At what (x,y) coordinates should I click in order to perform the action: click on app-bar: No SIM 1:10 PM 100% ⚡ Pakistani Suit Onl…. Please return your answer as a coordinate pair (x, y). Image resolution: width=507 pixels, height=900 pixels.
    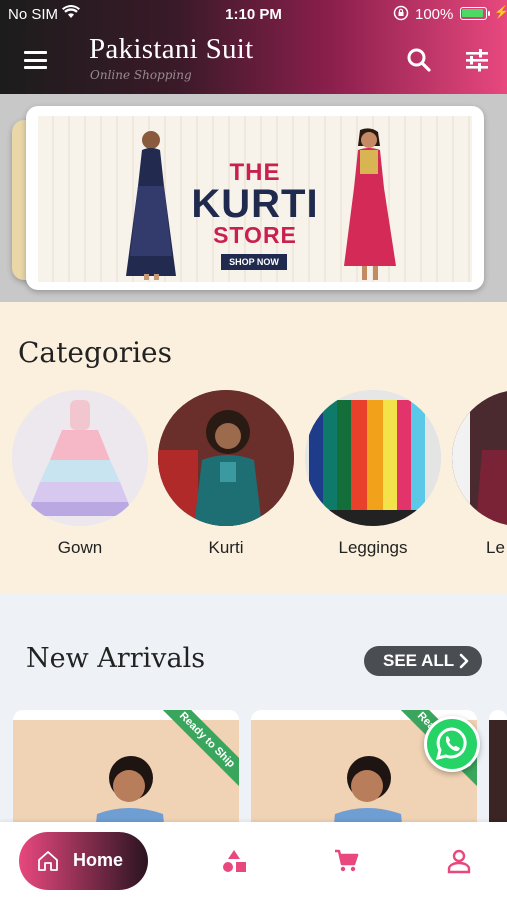
    Looking at the image, I should click on (253, 47).